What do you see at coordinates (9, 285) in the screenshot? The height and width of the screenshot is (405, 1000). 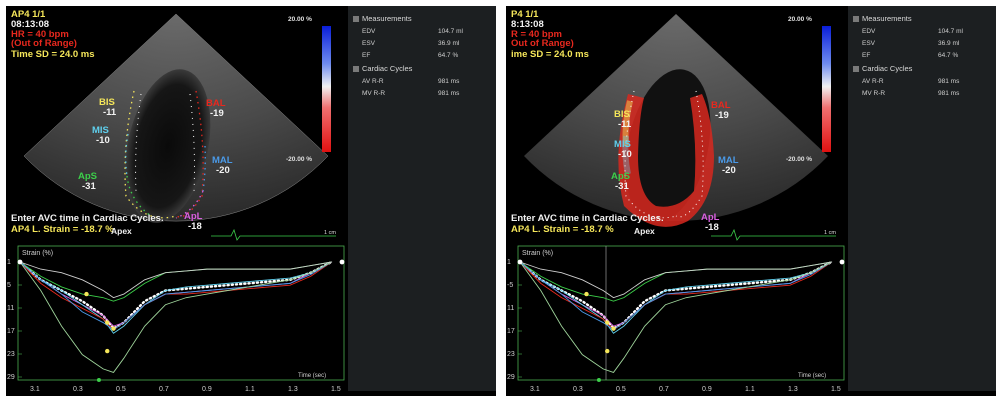 I see `y-tick-label: 5` at bounding box center [9, 285].